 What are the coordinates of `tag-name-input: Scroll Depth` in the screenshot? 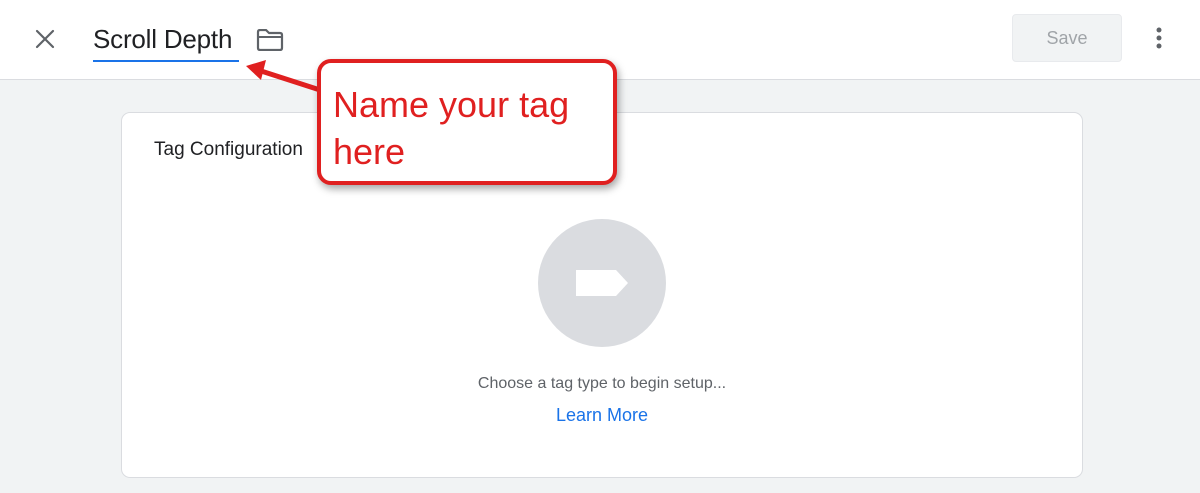 It's located at (163, 39).